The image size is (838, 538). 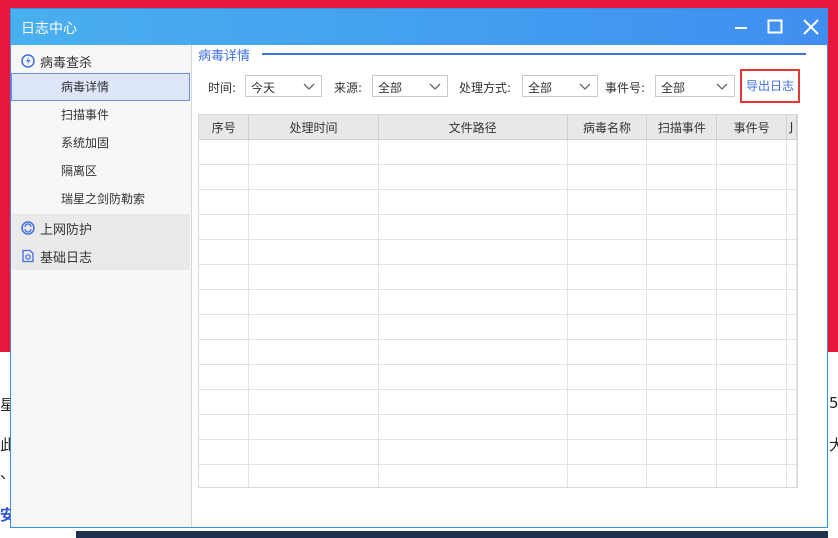 What do you see at coordinates (283, 86) in the screenshot?
I see `time-filter-select: 今天` at bounding box center [283, 86].